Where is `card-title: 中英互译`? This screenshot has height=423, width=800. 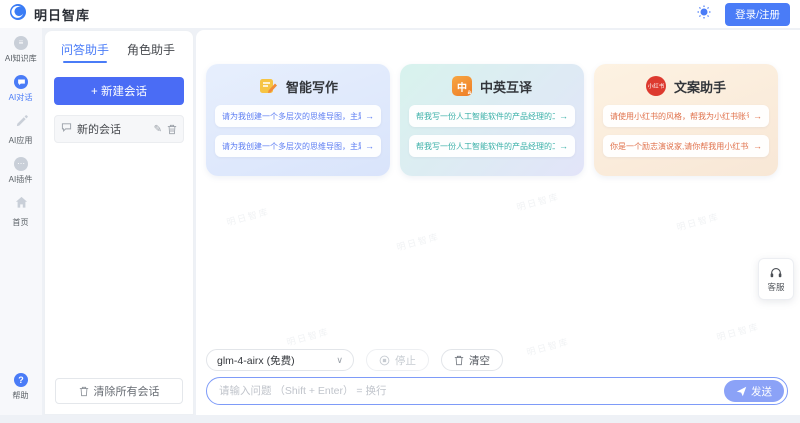
card-title: 中英互译 is located at coordinates (505, 87).